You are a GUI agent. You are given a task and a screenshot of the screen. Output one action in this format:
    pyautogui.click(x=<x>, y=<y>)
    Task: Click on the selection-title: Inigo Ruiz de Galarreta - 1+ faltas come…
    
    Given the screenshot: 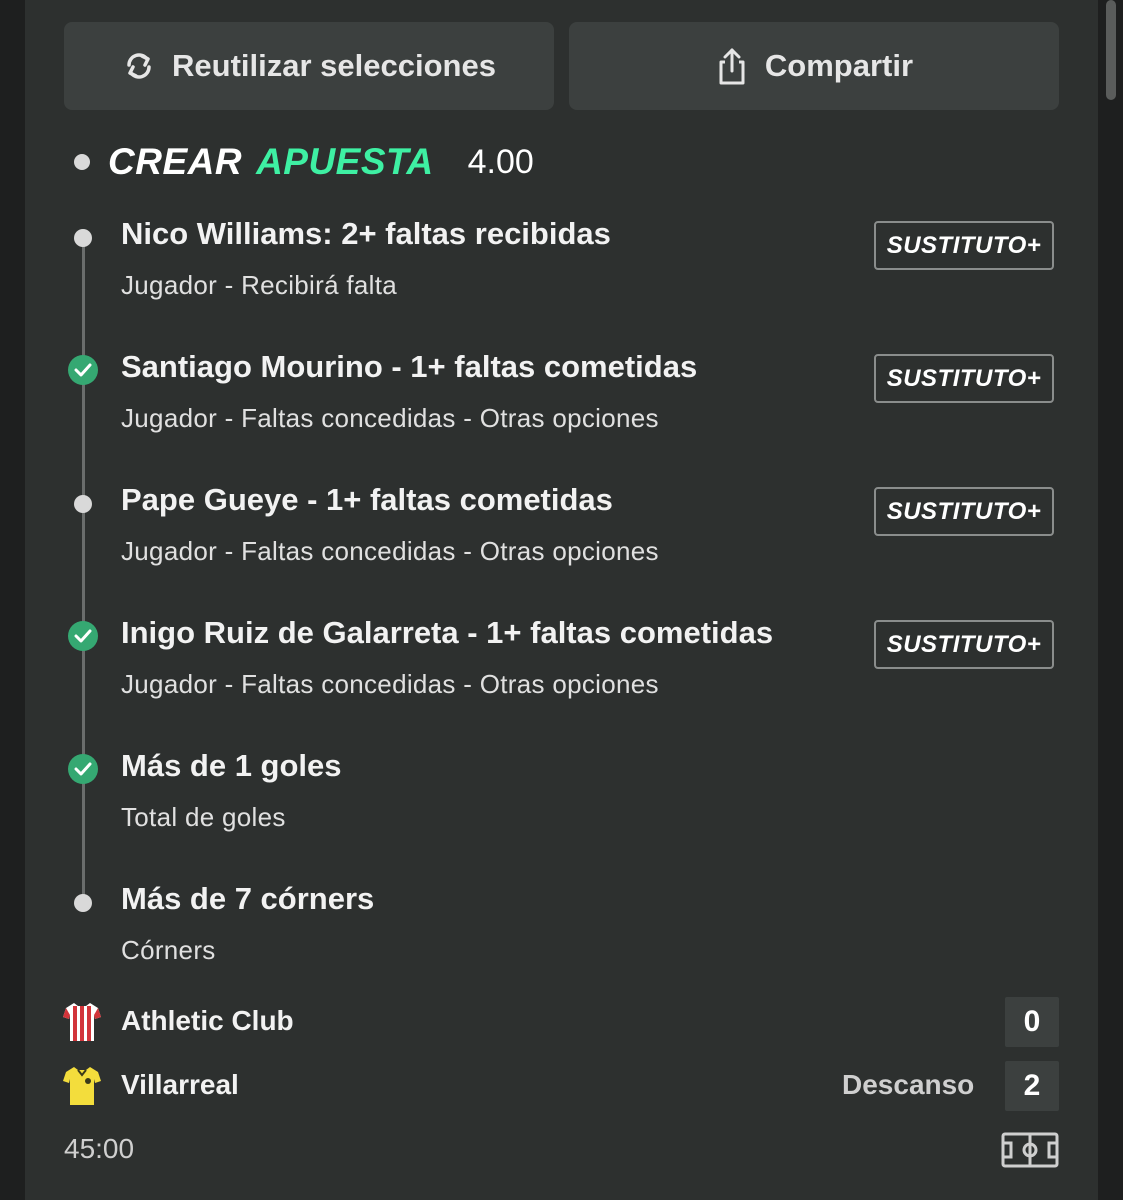 What is the action you would take?
    pyautogui.click(x=447, y=632)
    